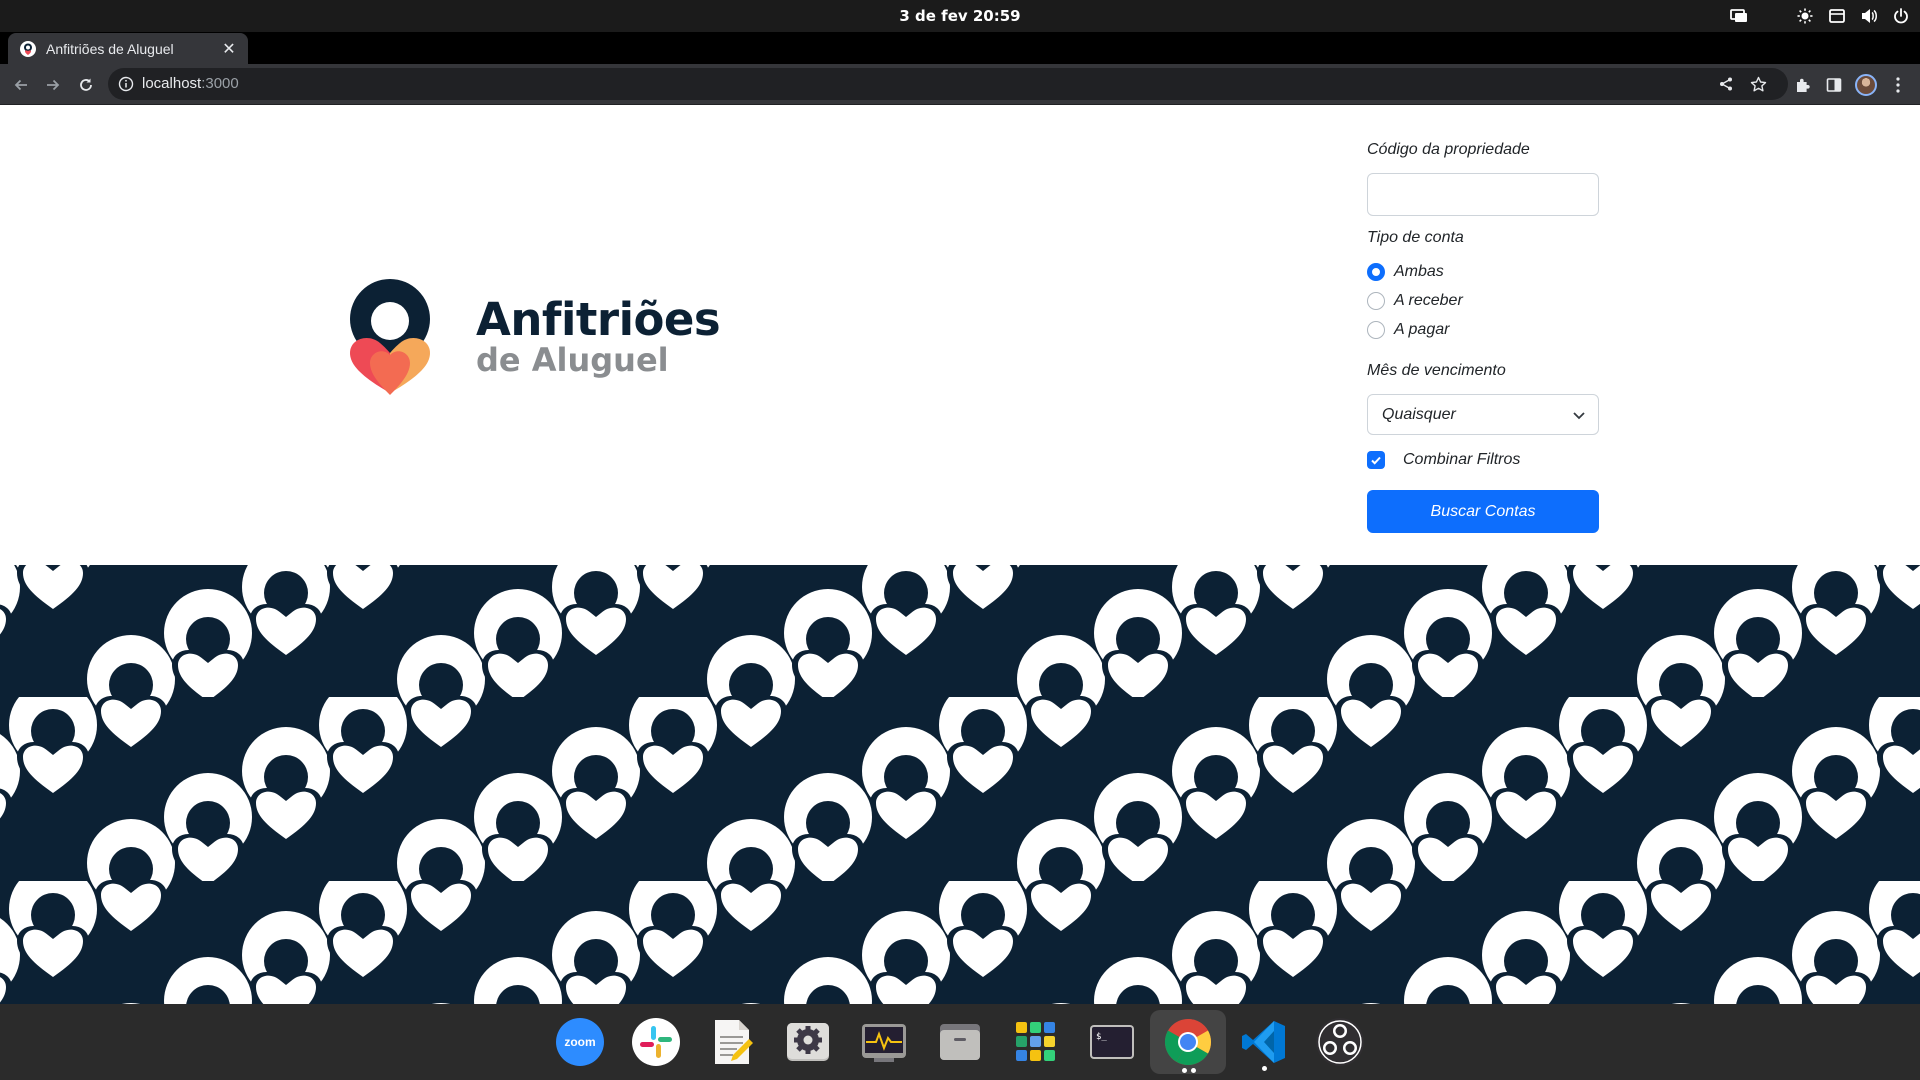 The width and height of the screenshot is (1920, 1080). I want to click on brand-name: Anfitriões, so click(598, 319).